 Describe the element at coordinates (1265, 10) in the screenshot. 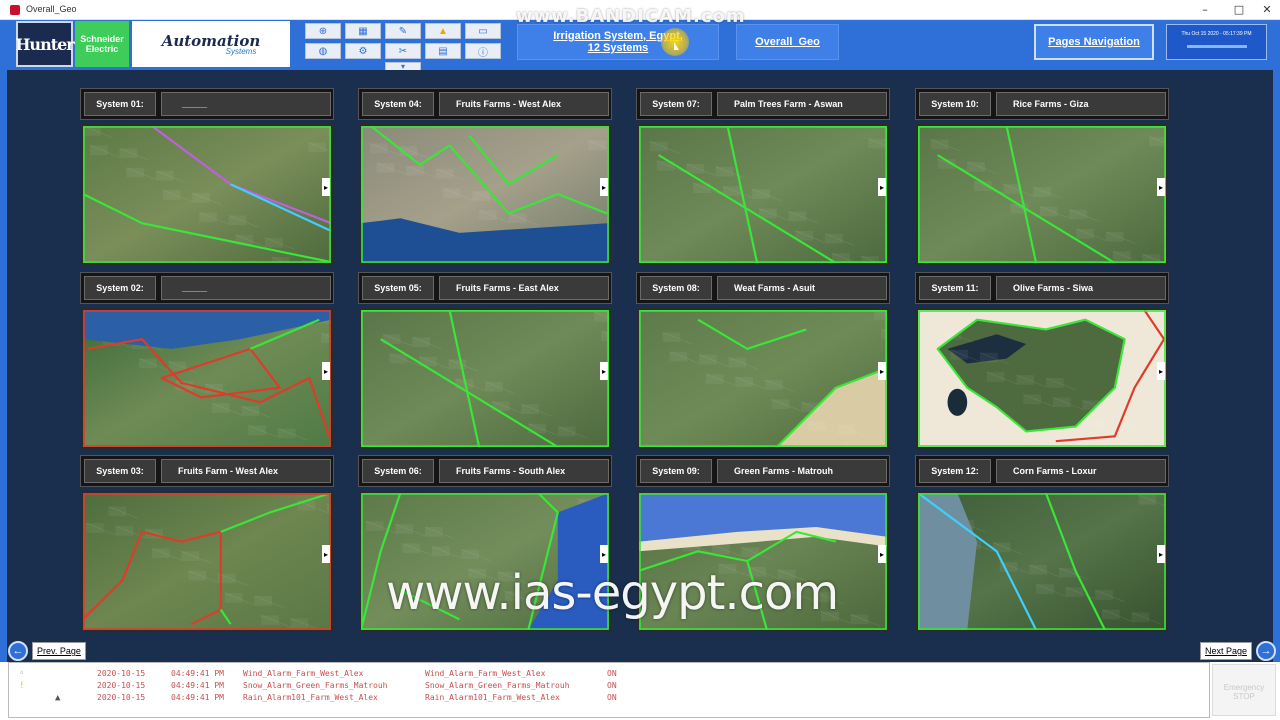

I see `close-icon: ✕` at that location.